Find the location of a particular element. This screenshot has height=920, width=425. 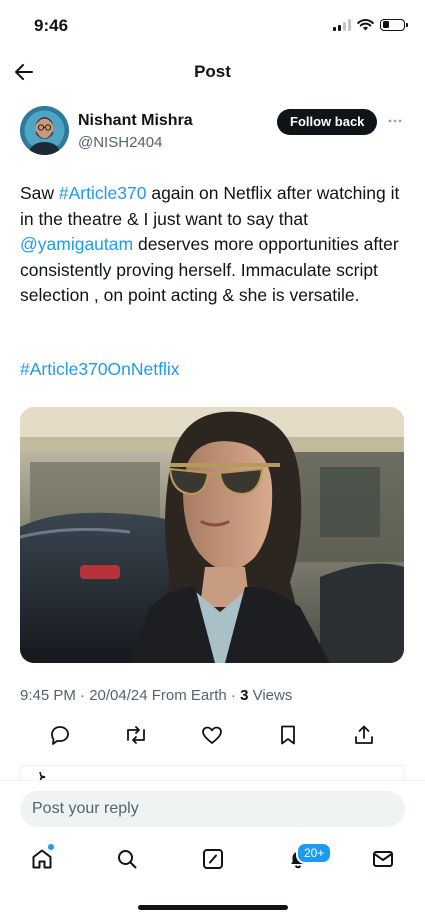

heart-icon is located at coordinates (212, 735).